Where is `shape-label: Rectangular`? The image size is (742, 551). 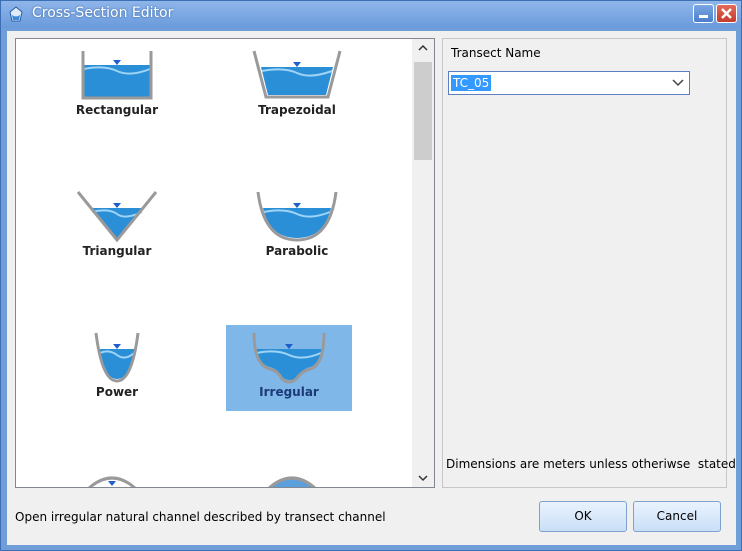
shape-label: Rectangular is located at coordinates (117, 110).